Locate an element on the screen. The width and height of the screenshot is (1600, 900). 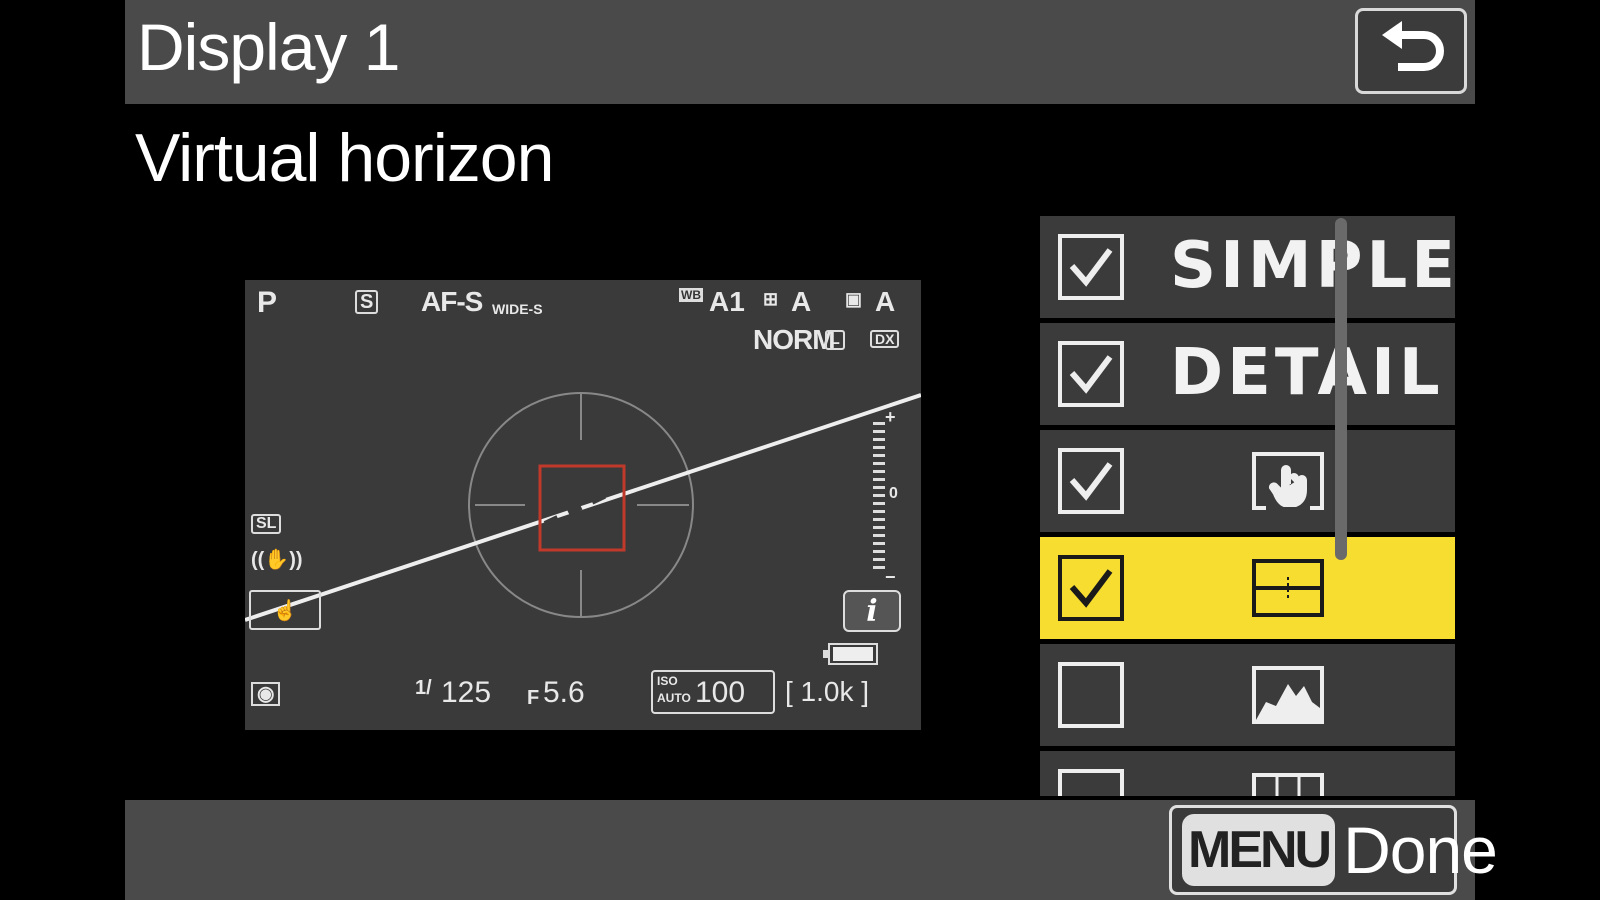
white-balance: A1 is located at coordinates (727, 301).